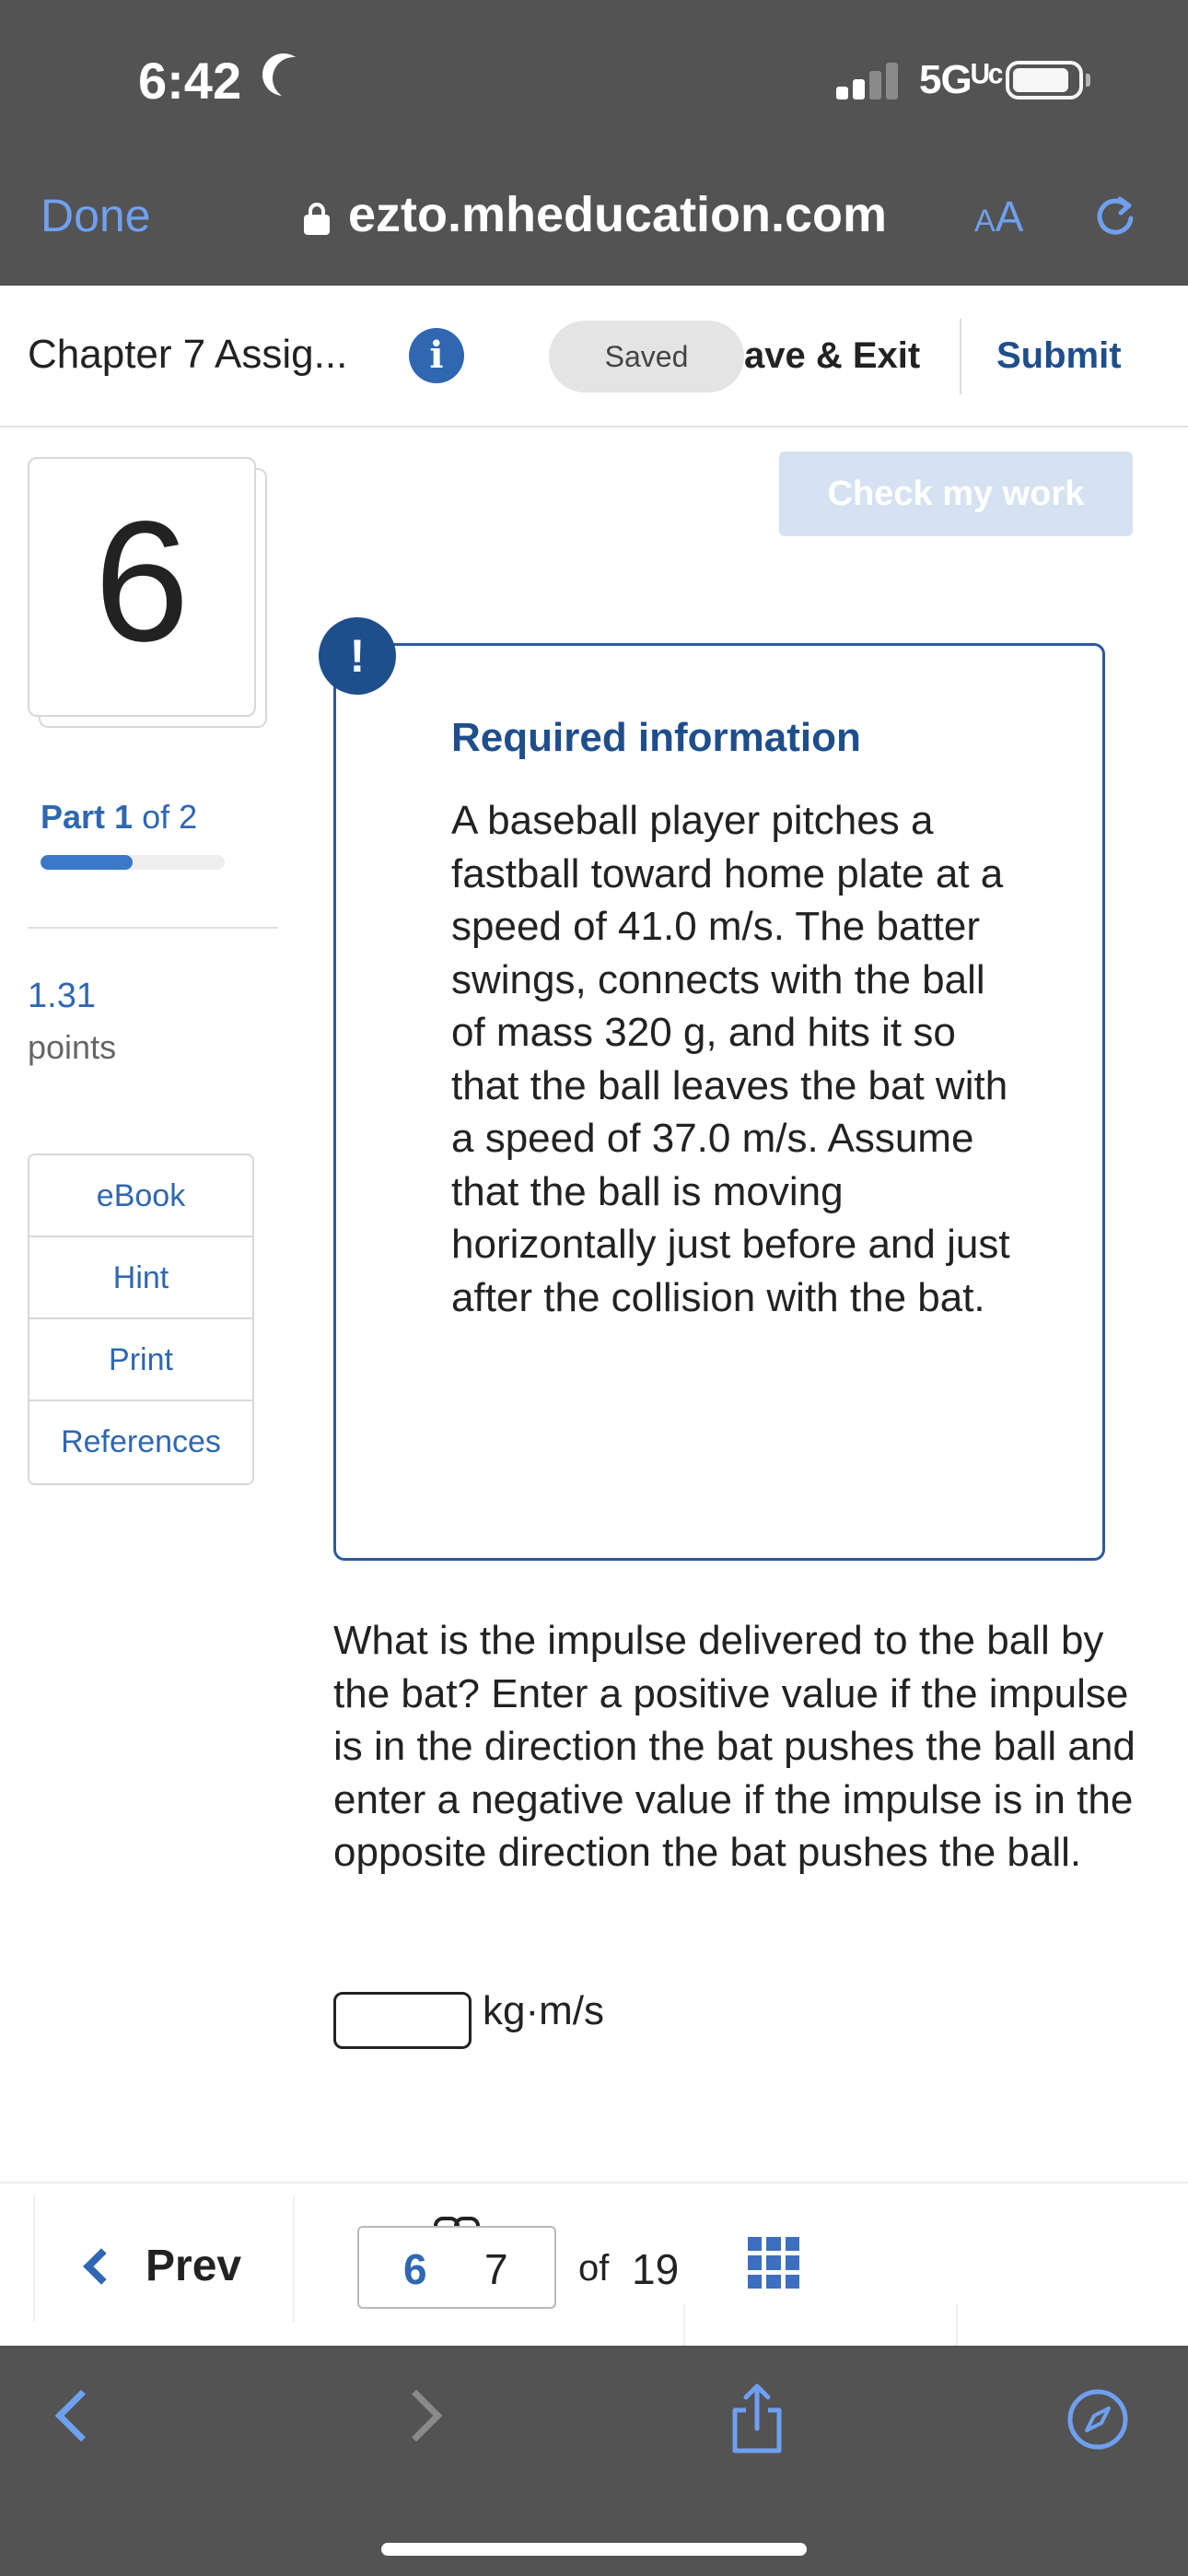 The width and height of the screenshot is (1188, 2576). Describe the element at coordinates (646, 356) in the screenshot. I see `saved-status-badge: Saved` at that location.